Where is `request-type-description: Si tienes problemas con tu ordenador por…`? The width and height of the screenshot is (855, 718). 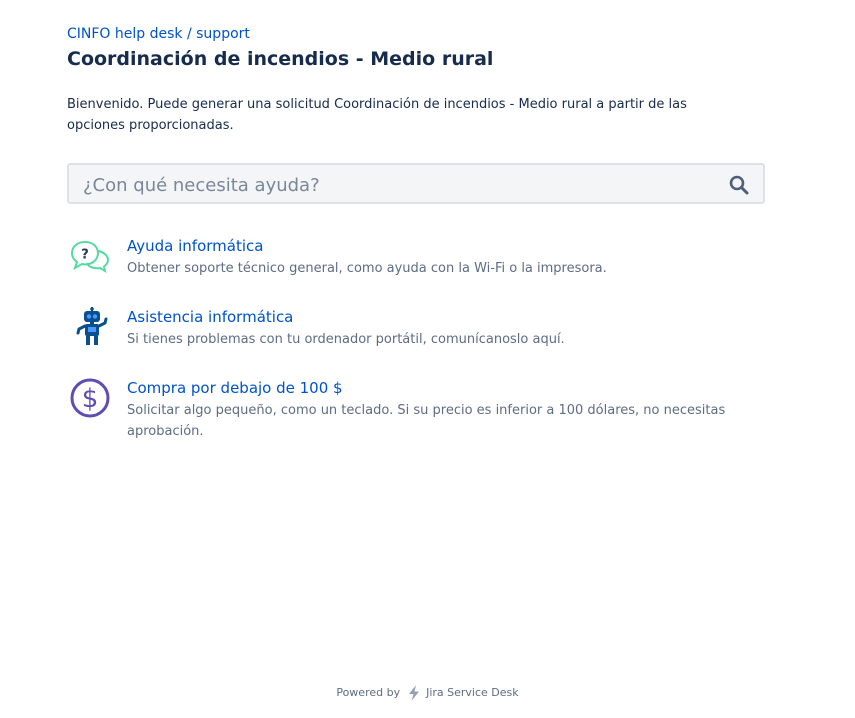
request-type-description: Si tienes problemas con tu ordenador por… is located at coordinates (346, 339).